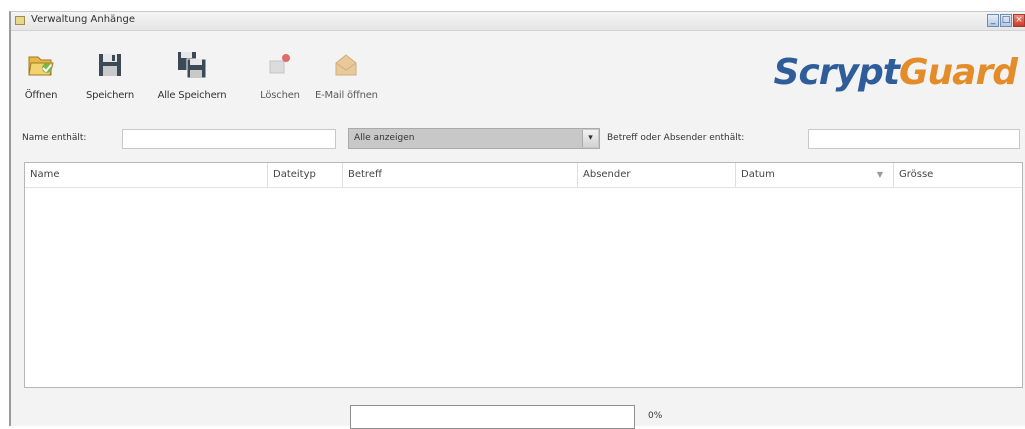 The height and width of the screenshot is (429, 1025). Describe the element at coordinates (492, 417) in the screenshot. I see `progress-bar` at that location.